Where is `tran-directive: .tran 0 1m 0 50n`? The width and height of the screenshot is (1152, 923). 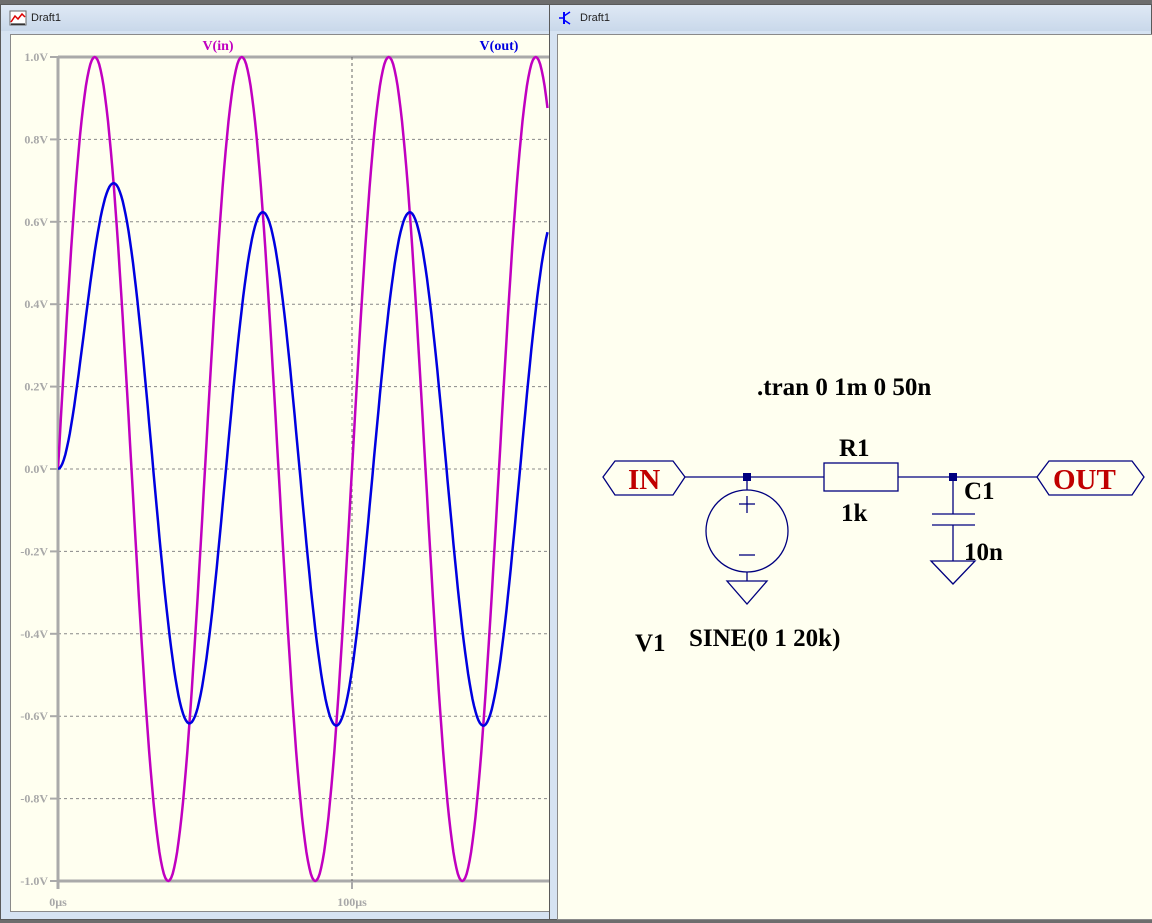 tran-directive: .tran 0 1m 0 50n is located at coordinates (844, 387).